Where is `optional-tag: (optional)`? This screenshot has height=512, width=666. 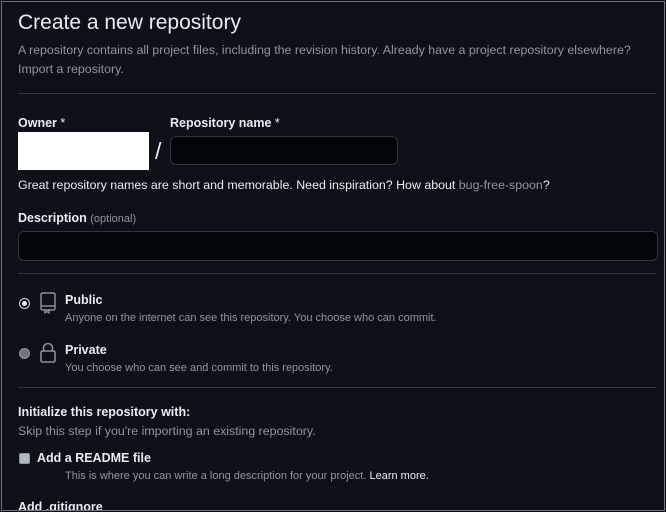 optional-tag: (optional) is located at coordinates (113, 219).